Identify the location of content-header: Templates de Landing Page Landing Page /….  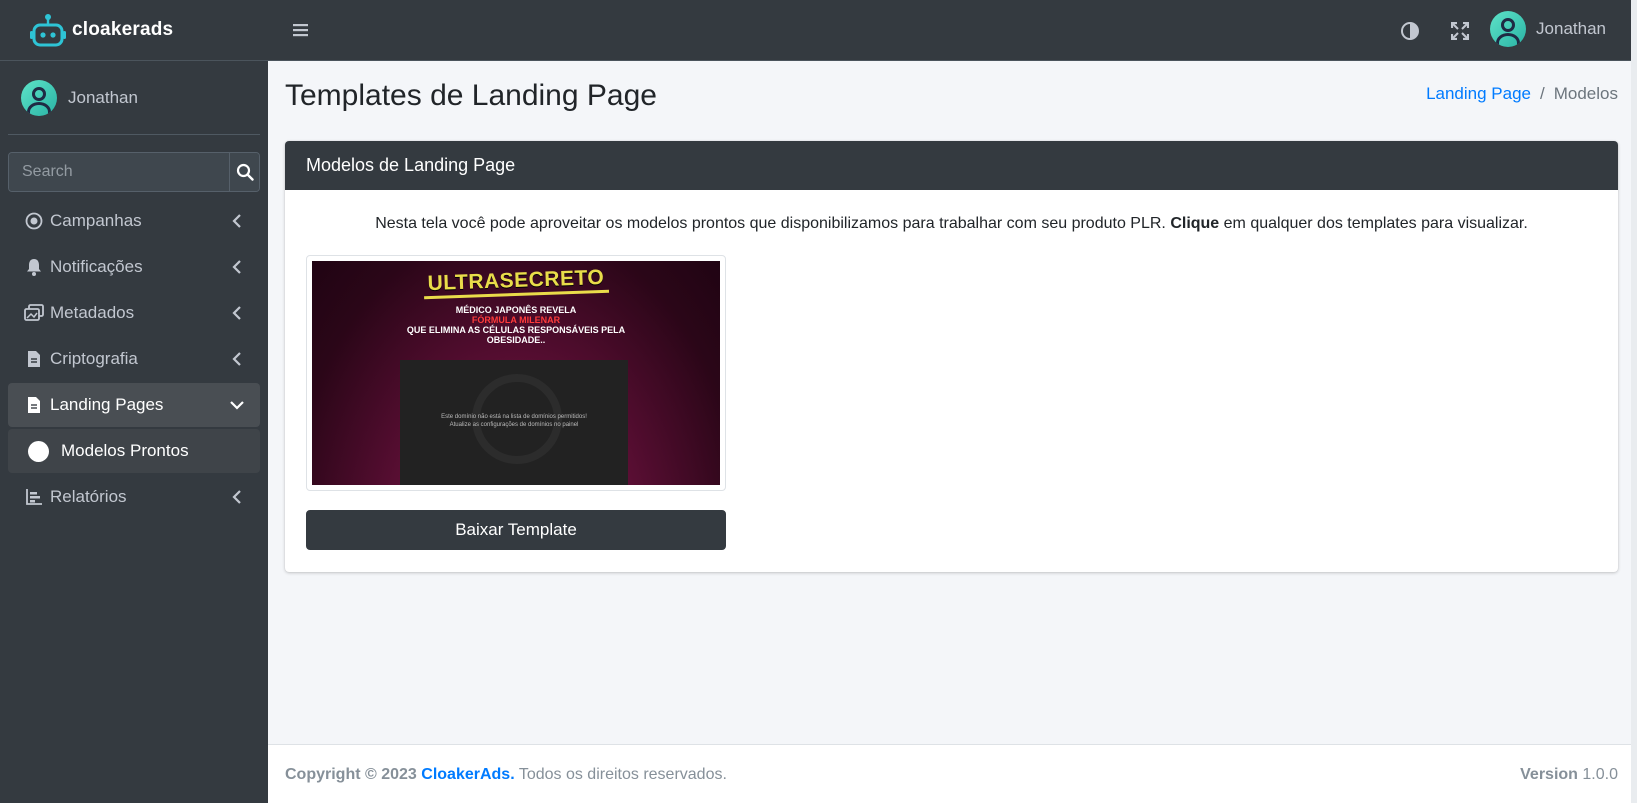
(952, 101).